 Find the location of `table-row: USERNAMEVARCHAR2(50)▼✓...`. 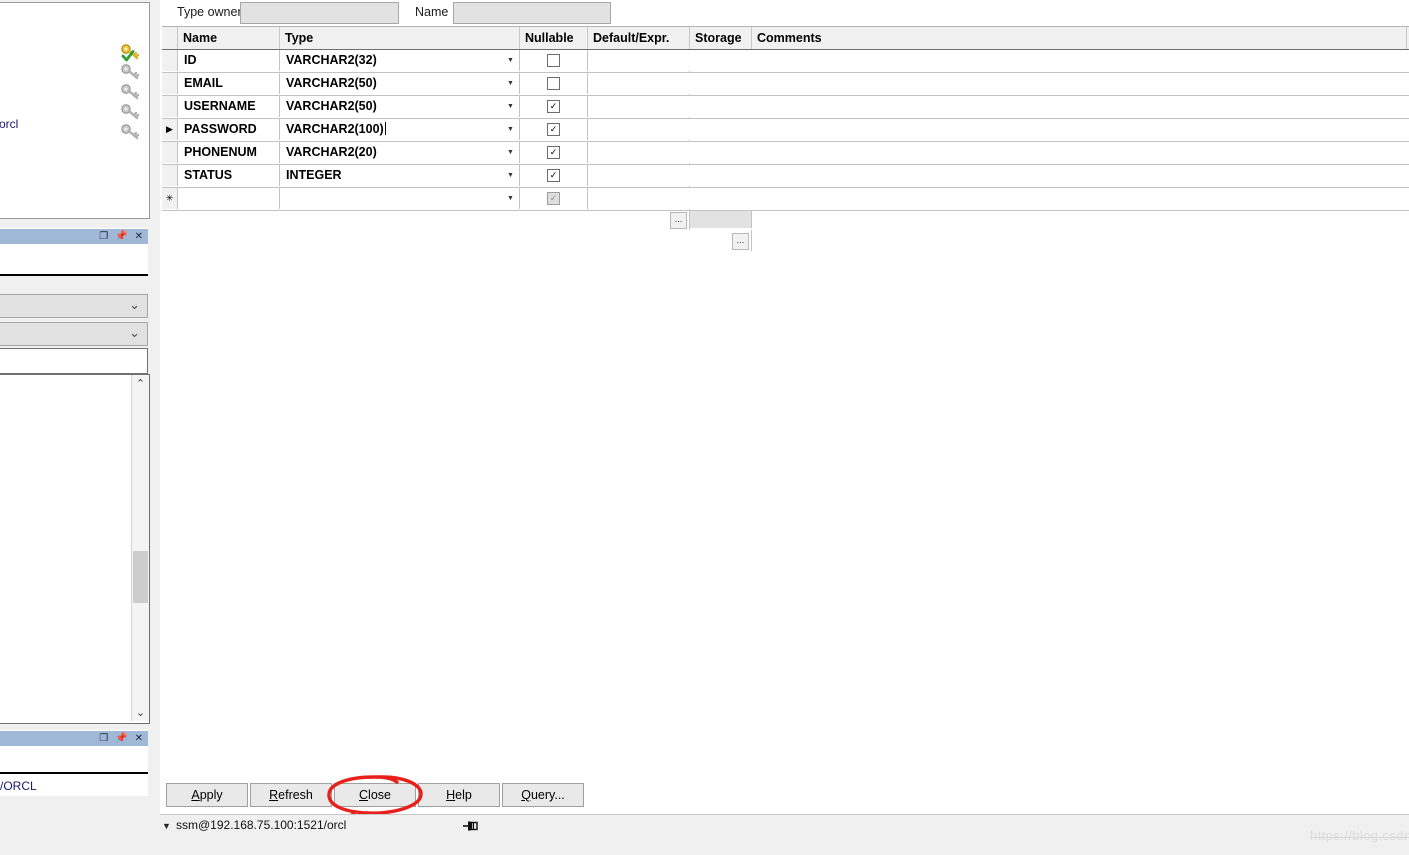

table-row: USERNAMEVARCHAR2(50)▼✓... is located at coordinates (785, 127).